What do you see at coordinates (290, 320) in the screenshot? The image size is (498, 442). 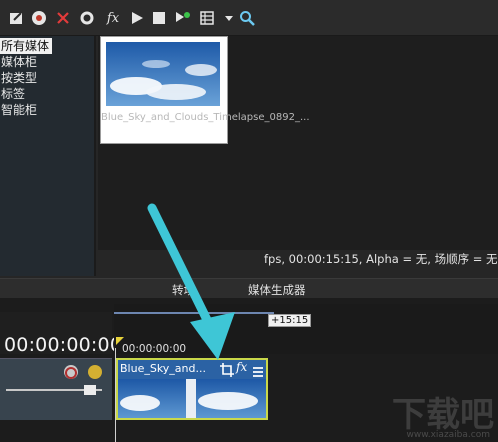 I see `region-length-label: +15:15` at bounding box center [290, 320].